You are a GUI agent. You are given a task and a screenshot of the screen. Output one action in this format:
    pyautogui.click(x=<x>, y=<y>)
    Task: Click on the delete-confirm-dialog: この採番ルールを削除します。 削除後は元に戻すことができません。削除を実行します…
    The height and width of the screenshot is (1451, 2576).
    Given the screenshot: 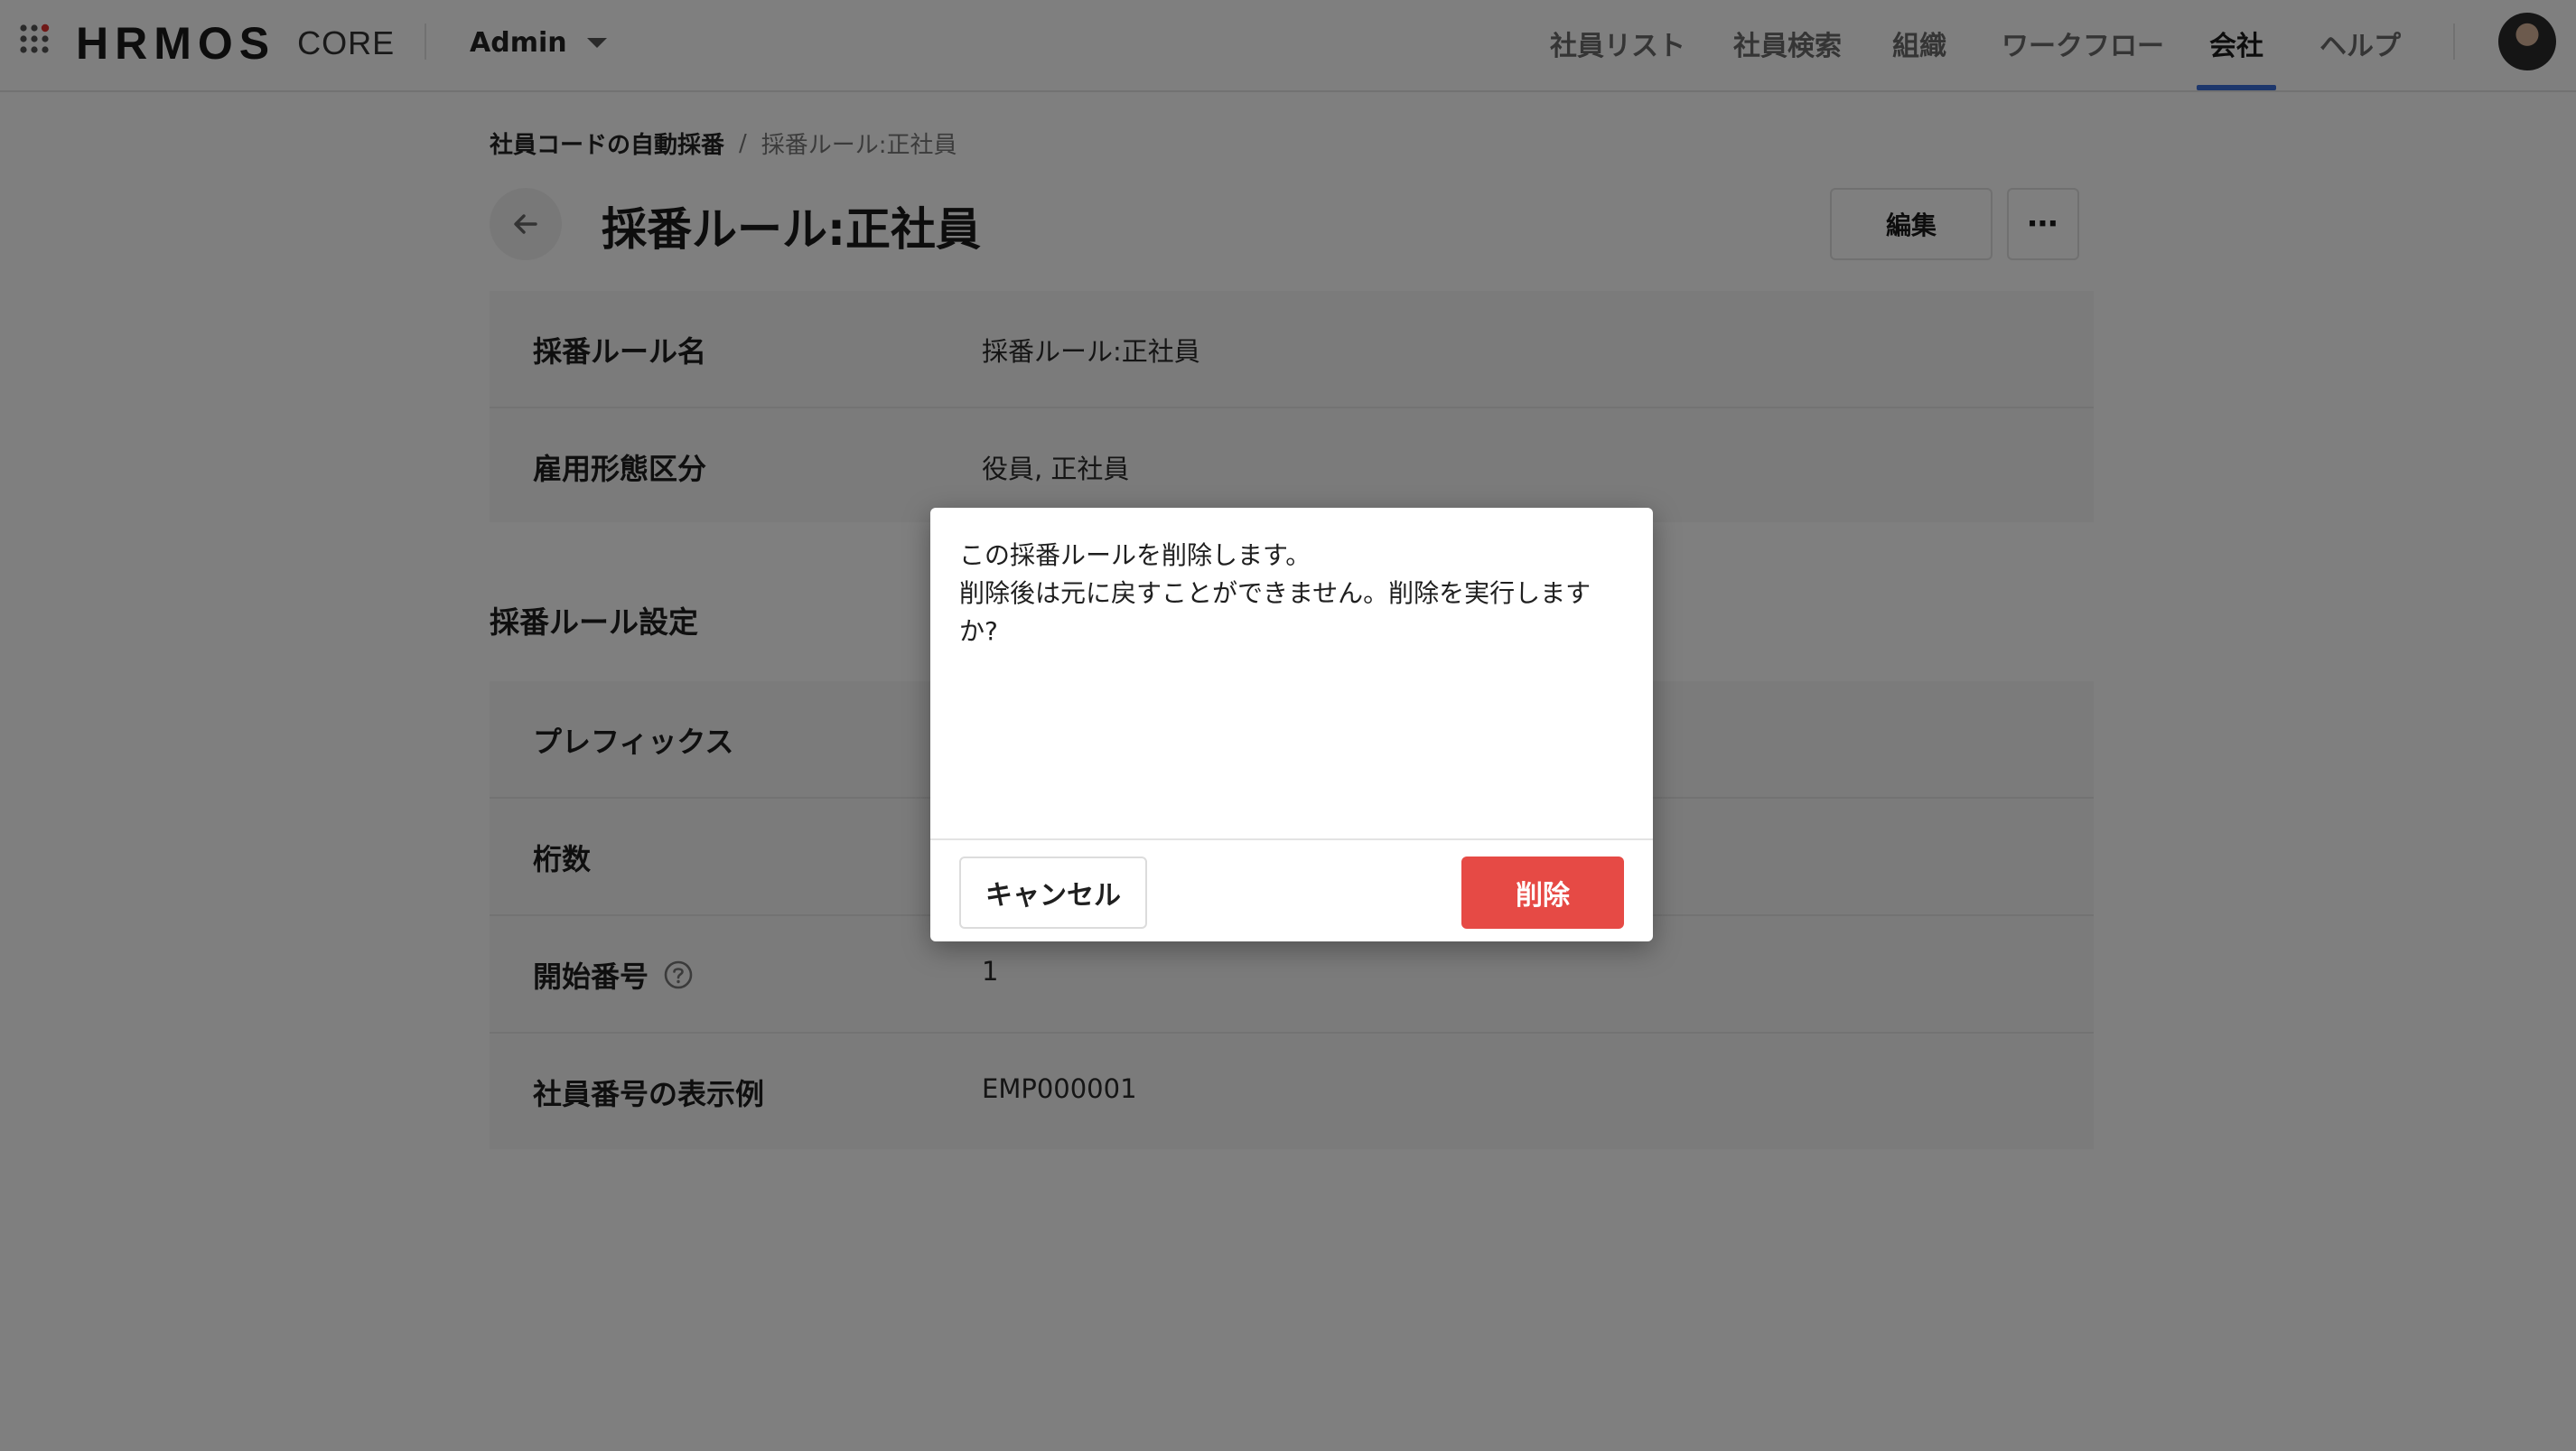 What is the action you would take?
    pyautogui.click(x=1291, y=724)
    